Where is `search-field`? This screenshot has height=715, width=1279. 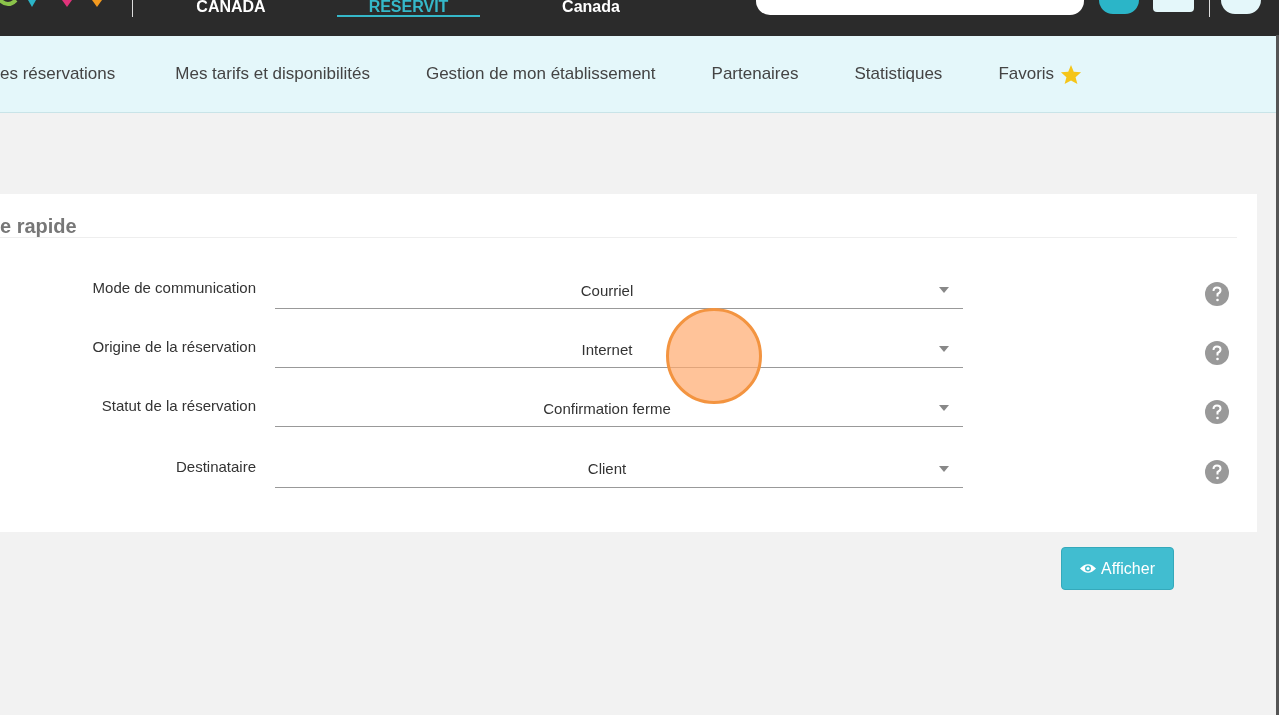 search-field is located at coordinates (920, 7).